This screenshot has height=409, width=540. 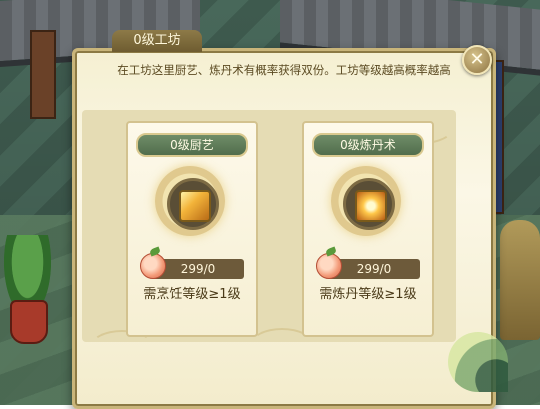 I want to click on card-title: 0级厨艺, so click(x=192, y=145).